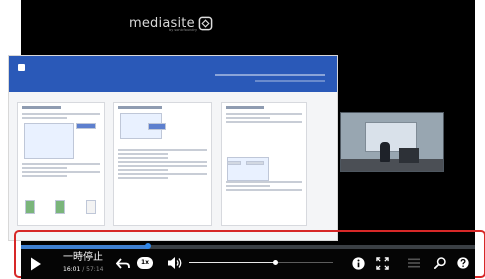  What do you see at coordinates (83, 269) in the screenshot?
I see `playback-time: 16:01 / 57:14` at bounding box center [83, 269].